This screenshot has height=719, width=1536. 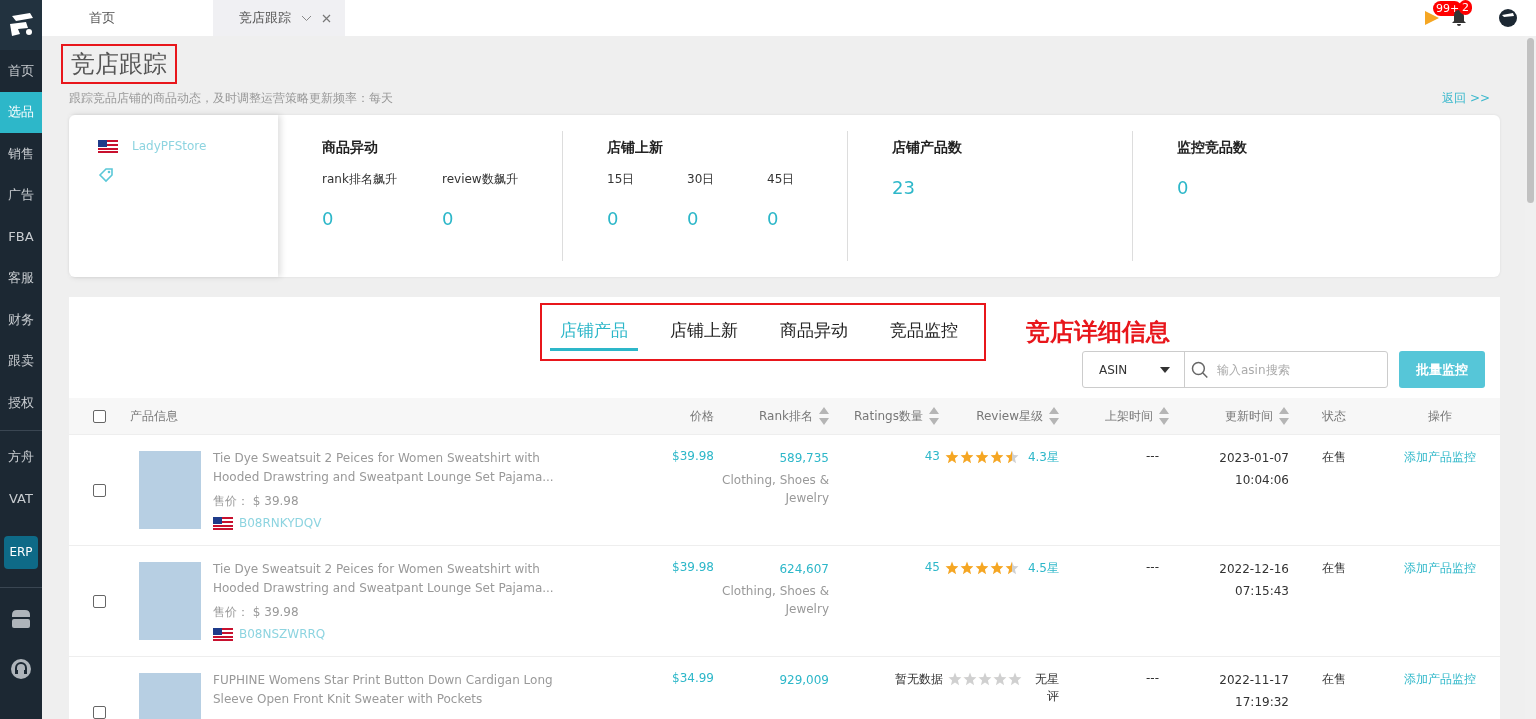 I want to click on update-time: 10:04:06, so click(x=1262, y=480).